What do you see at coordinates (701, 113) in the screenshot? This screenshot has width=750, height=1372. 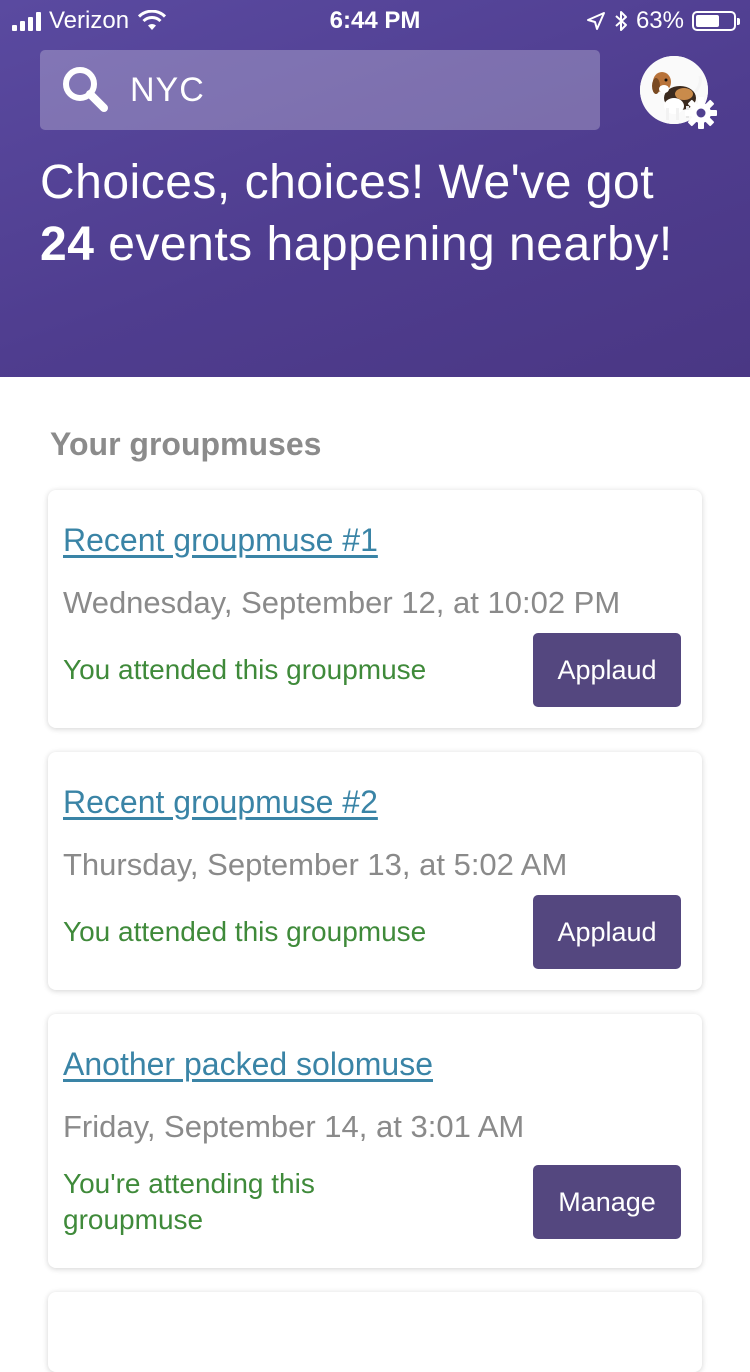 I see `gear-icon` at bounding box center [701, 113].